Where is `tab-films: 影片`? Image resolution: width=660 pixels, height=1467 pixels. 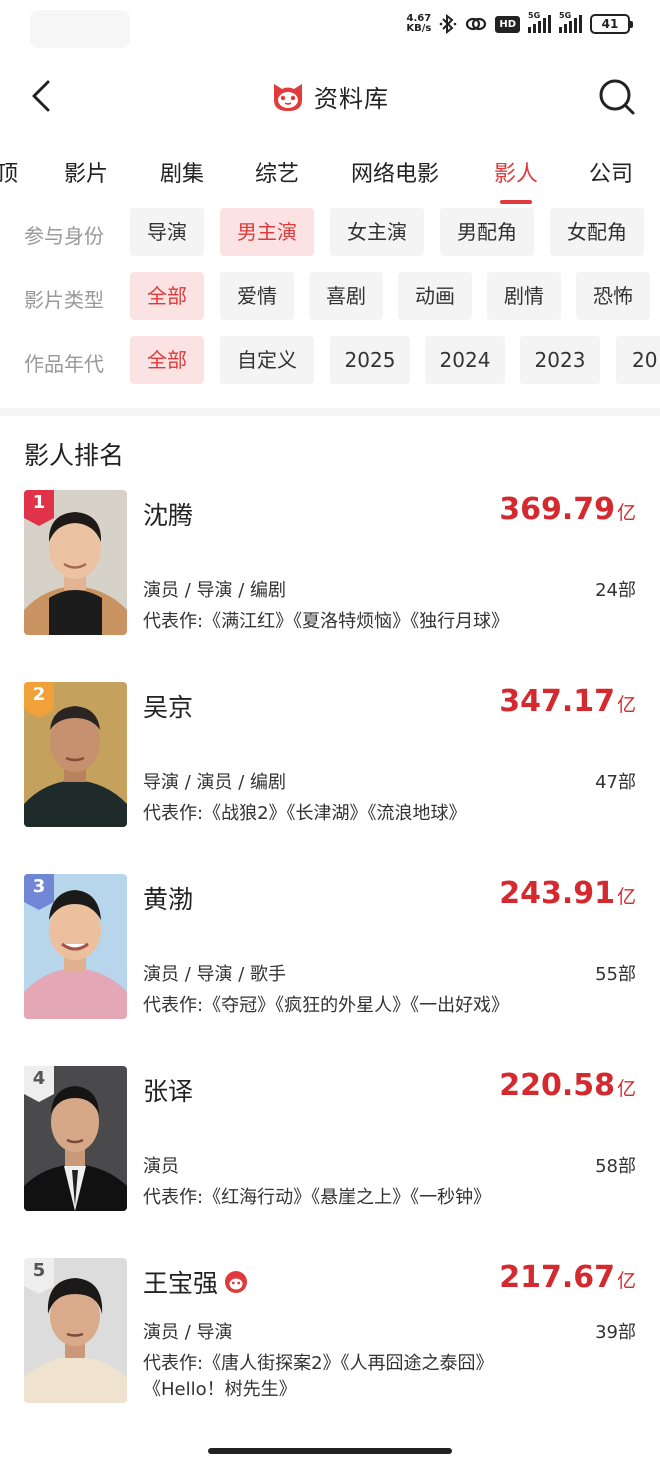
tab-films: 影片 is located at coordinates (86, 172).